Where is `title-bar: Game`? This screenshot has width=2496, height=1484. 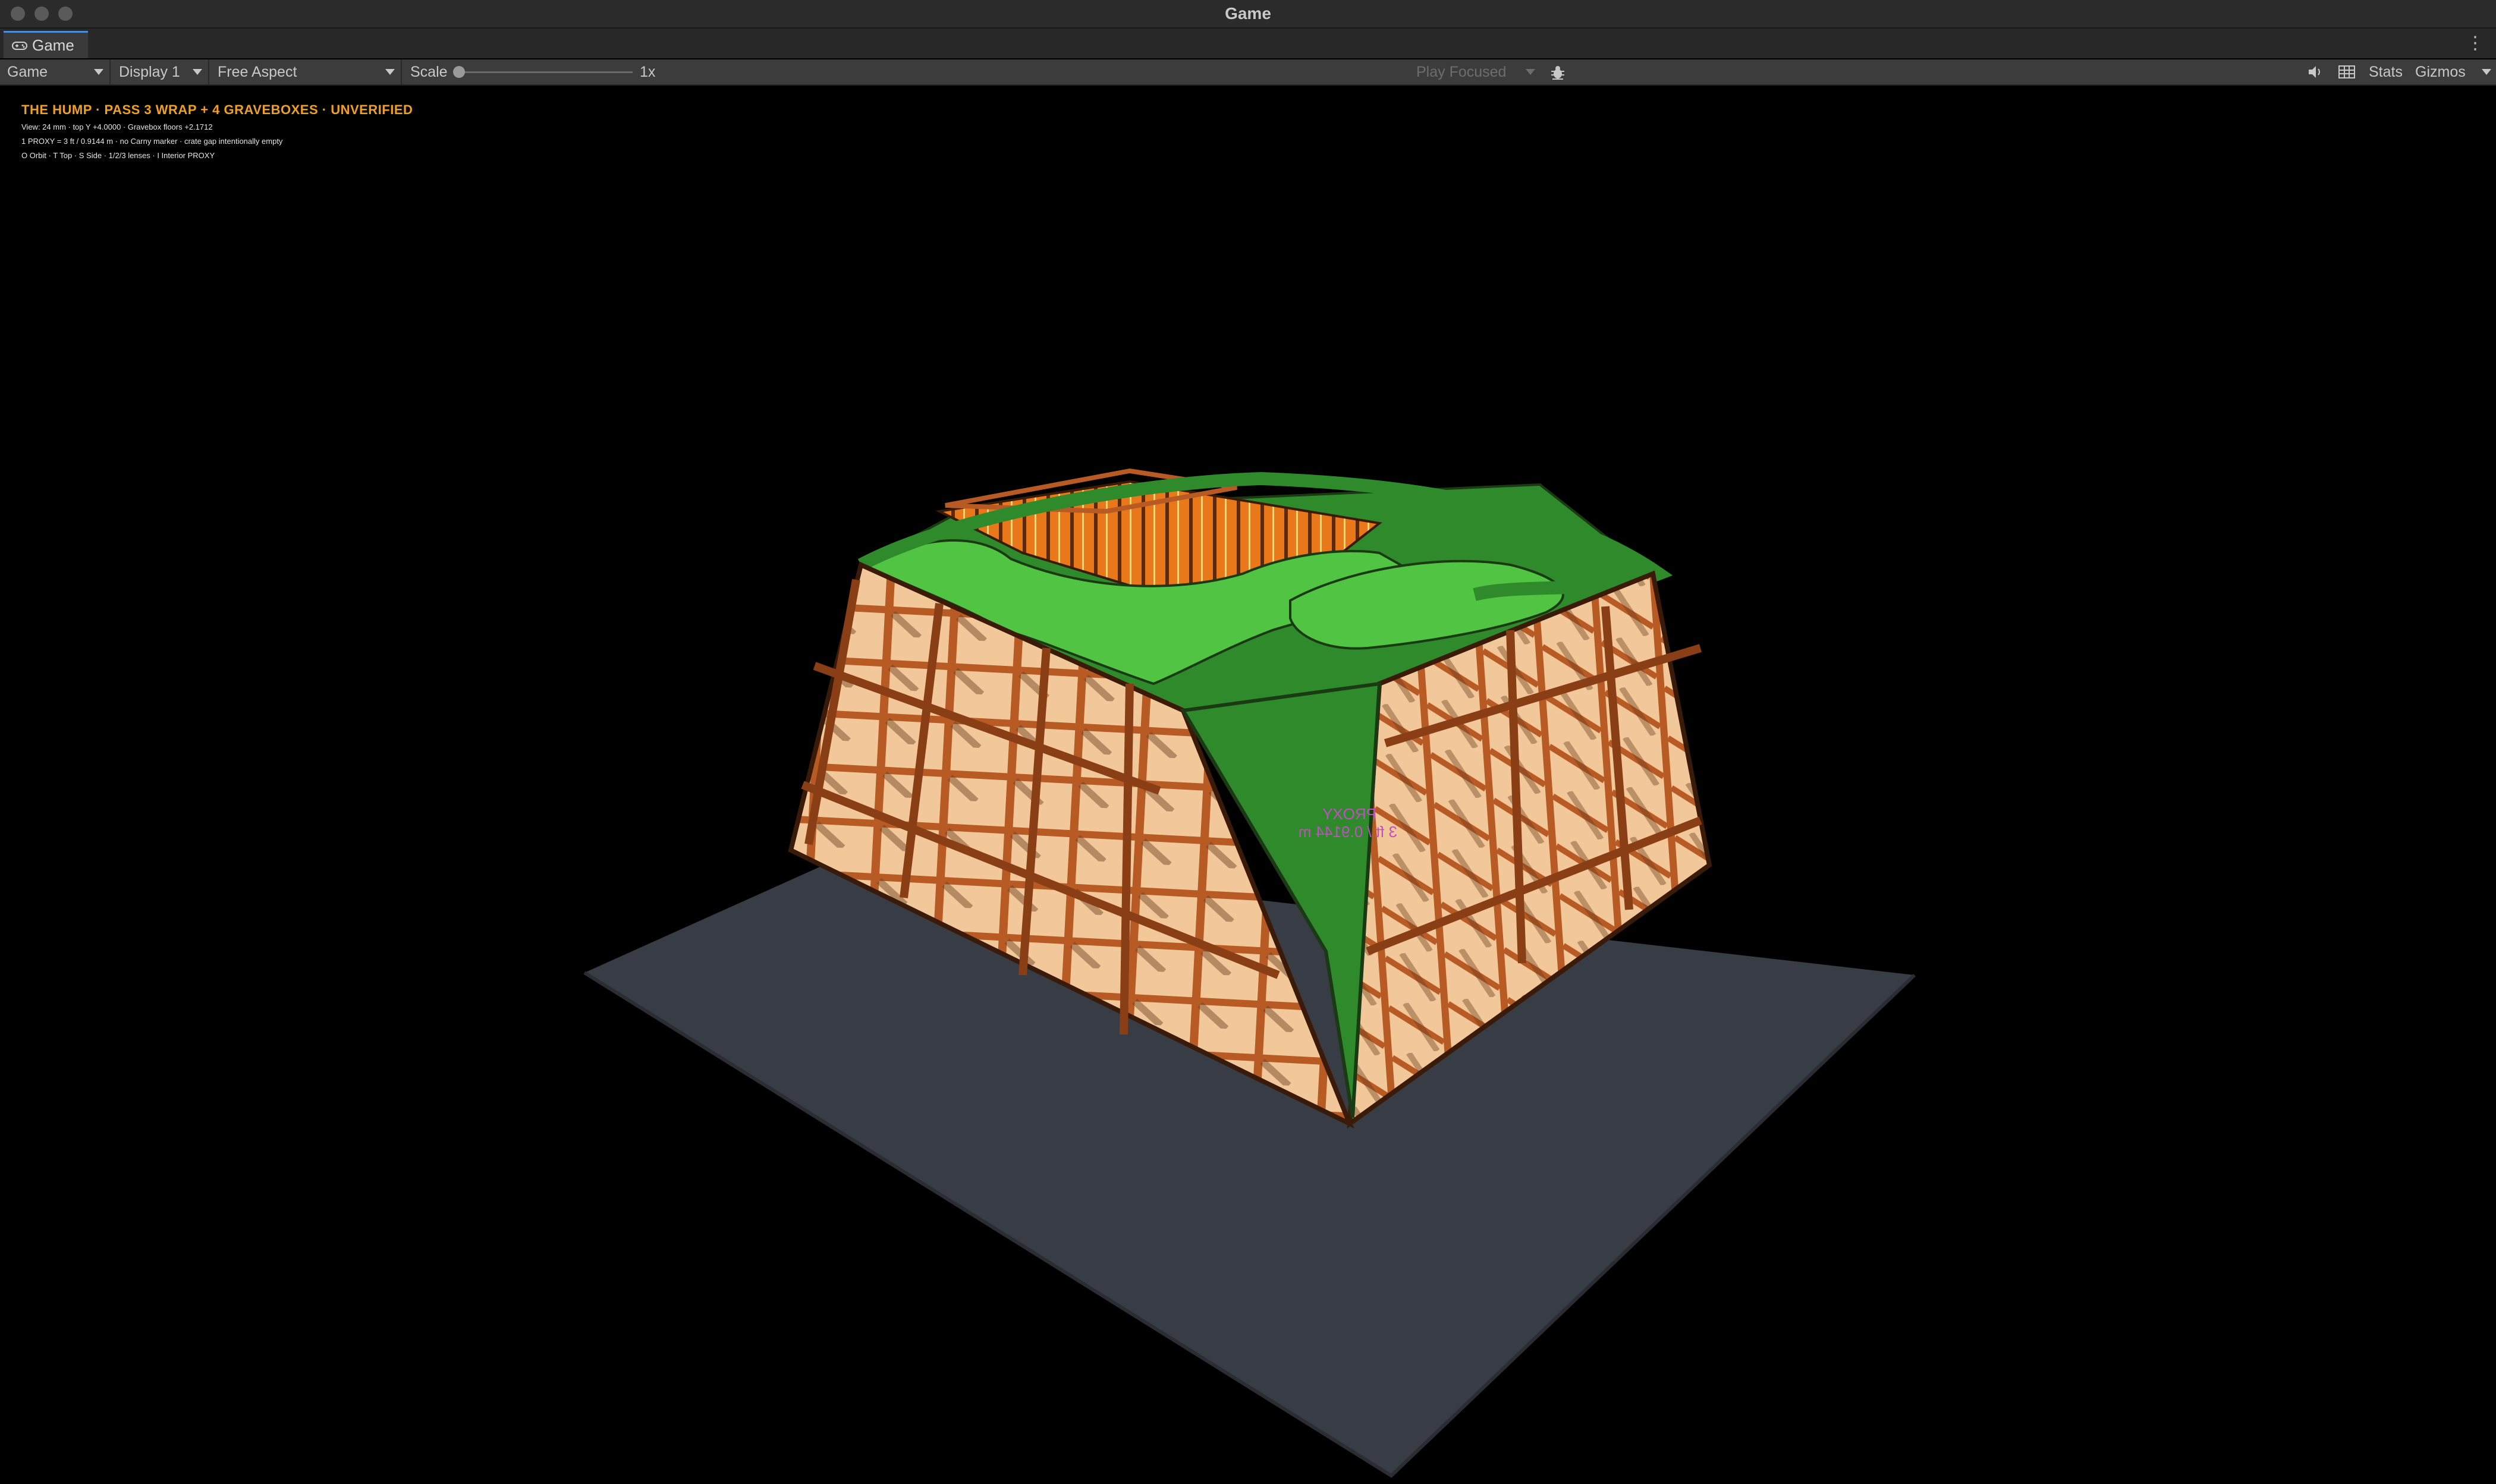
title-bar: Game is located at coordinates (1248, 14).